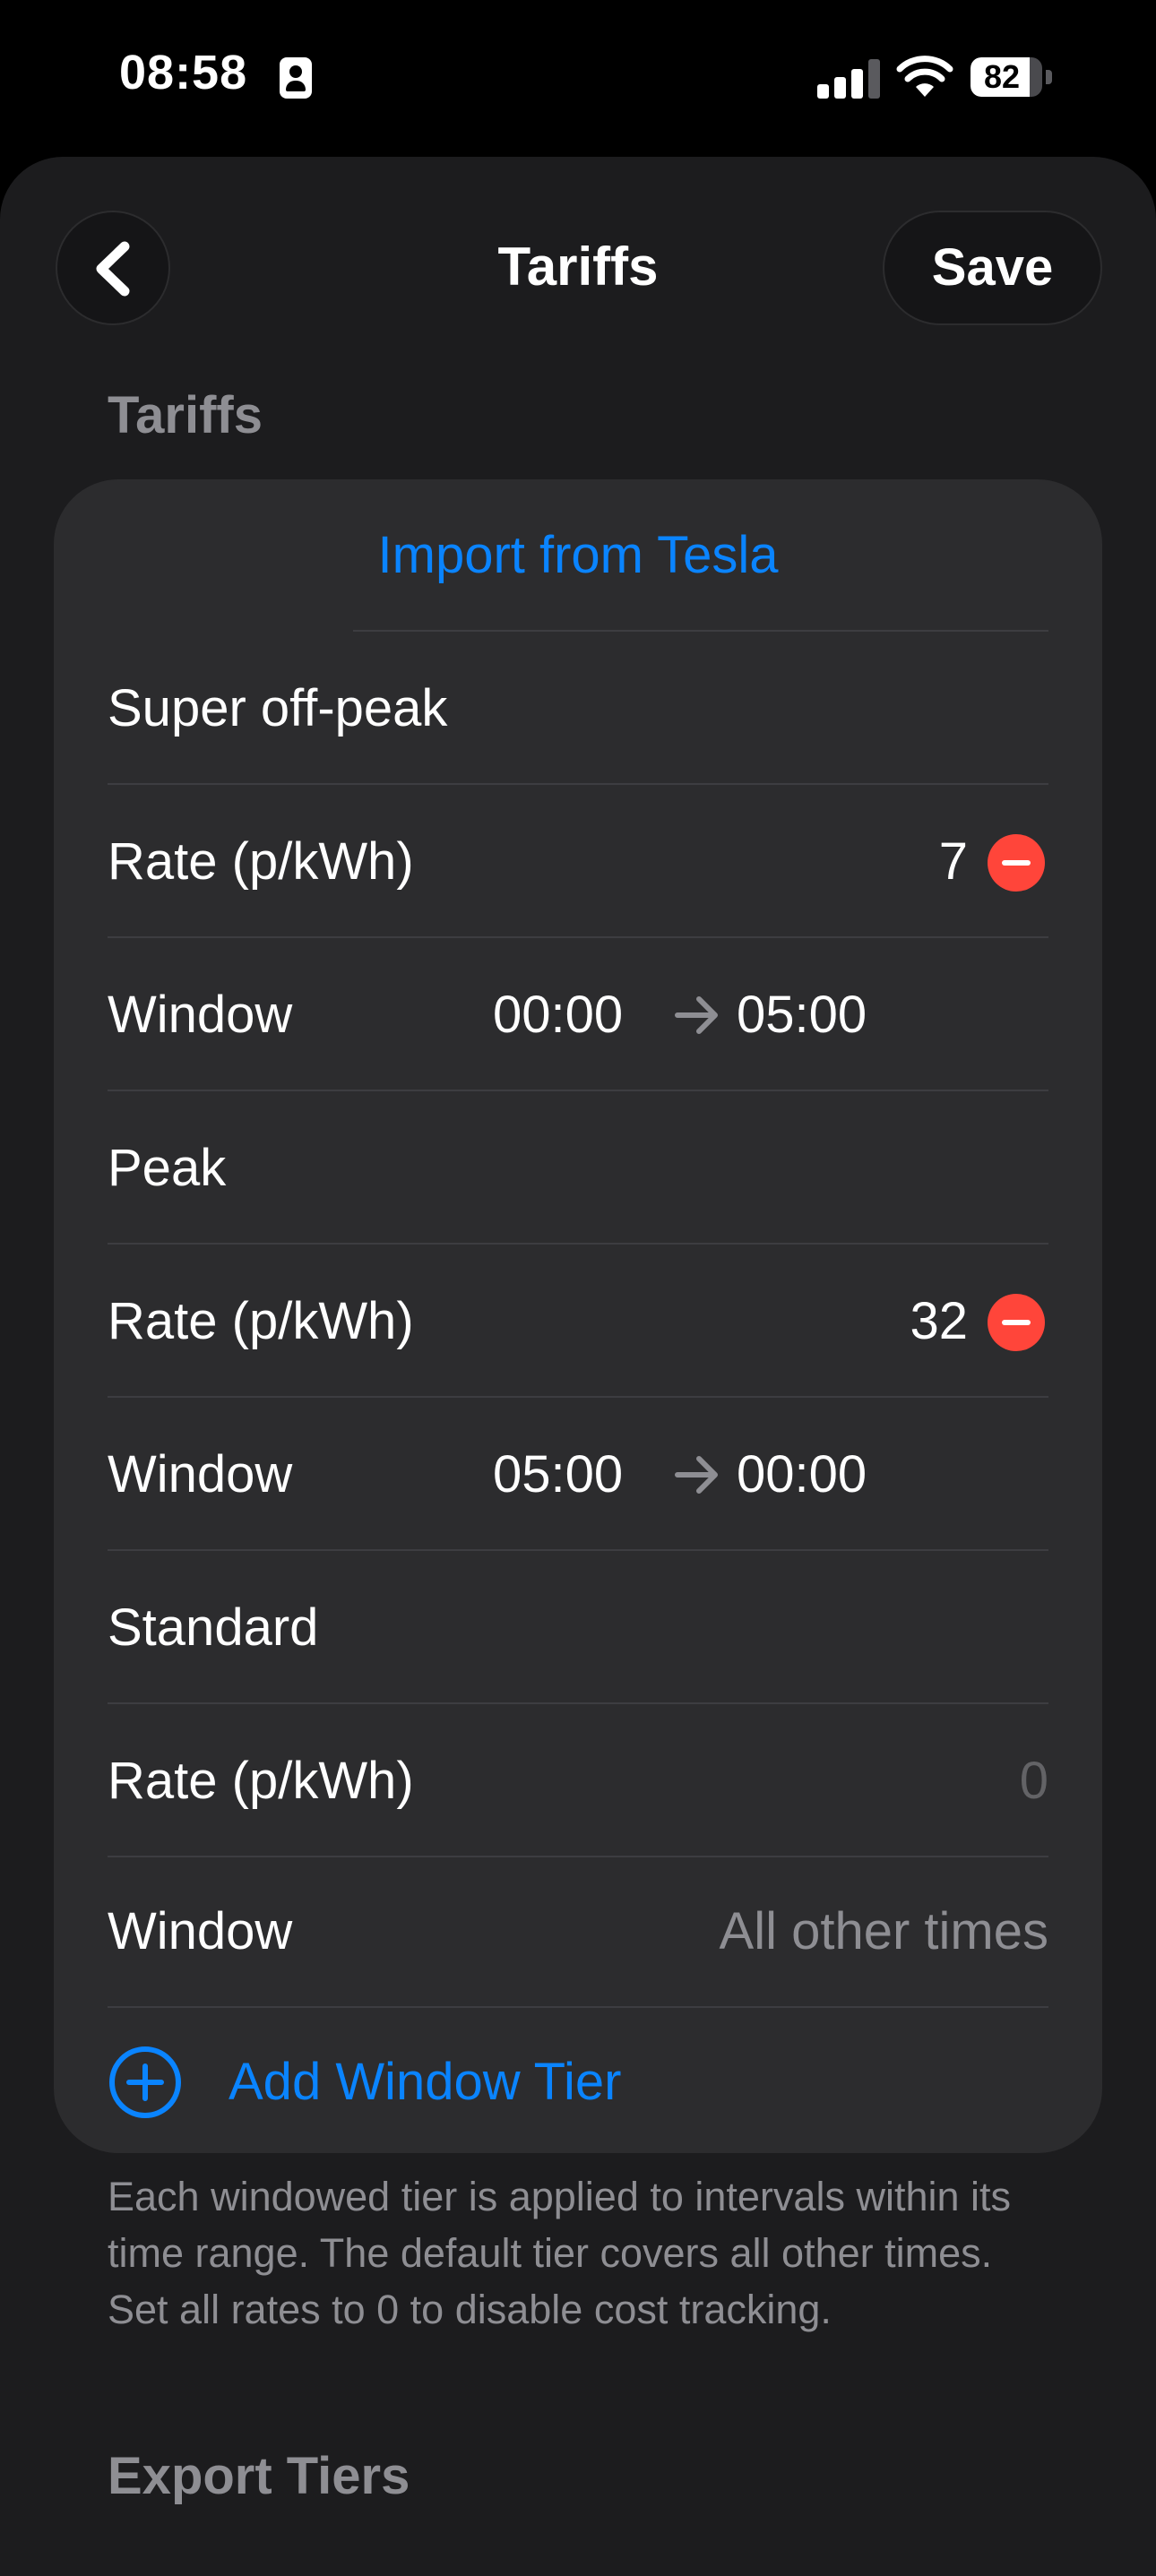 This screenshot has width=1156, height=2576. Describe the element at coordinates (925, 76) in the screenshot. I see `wifi-icon` at that location.